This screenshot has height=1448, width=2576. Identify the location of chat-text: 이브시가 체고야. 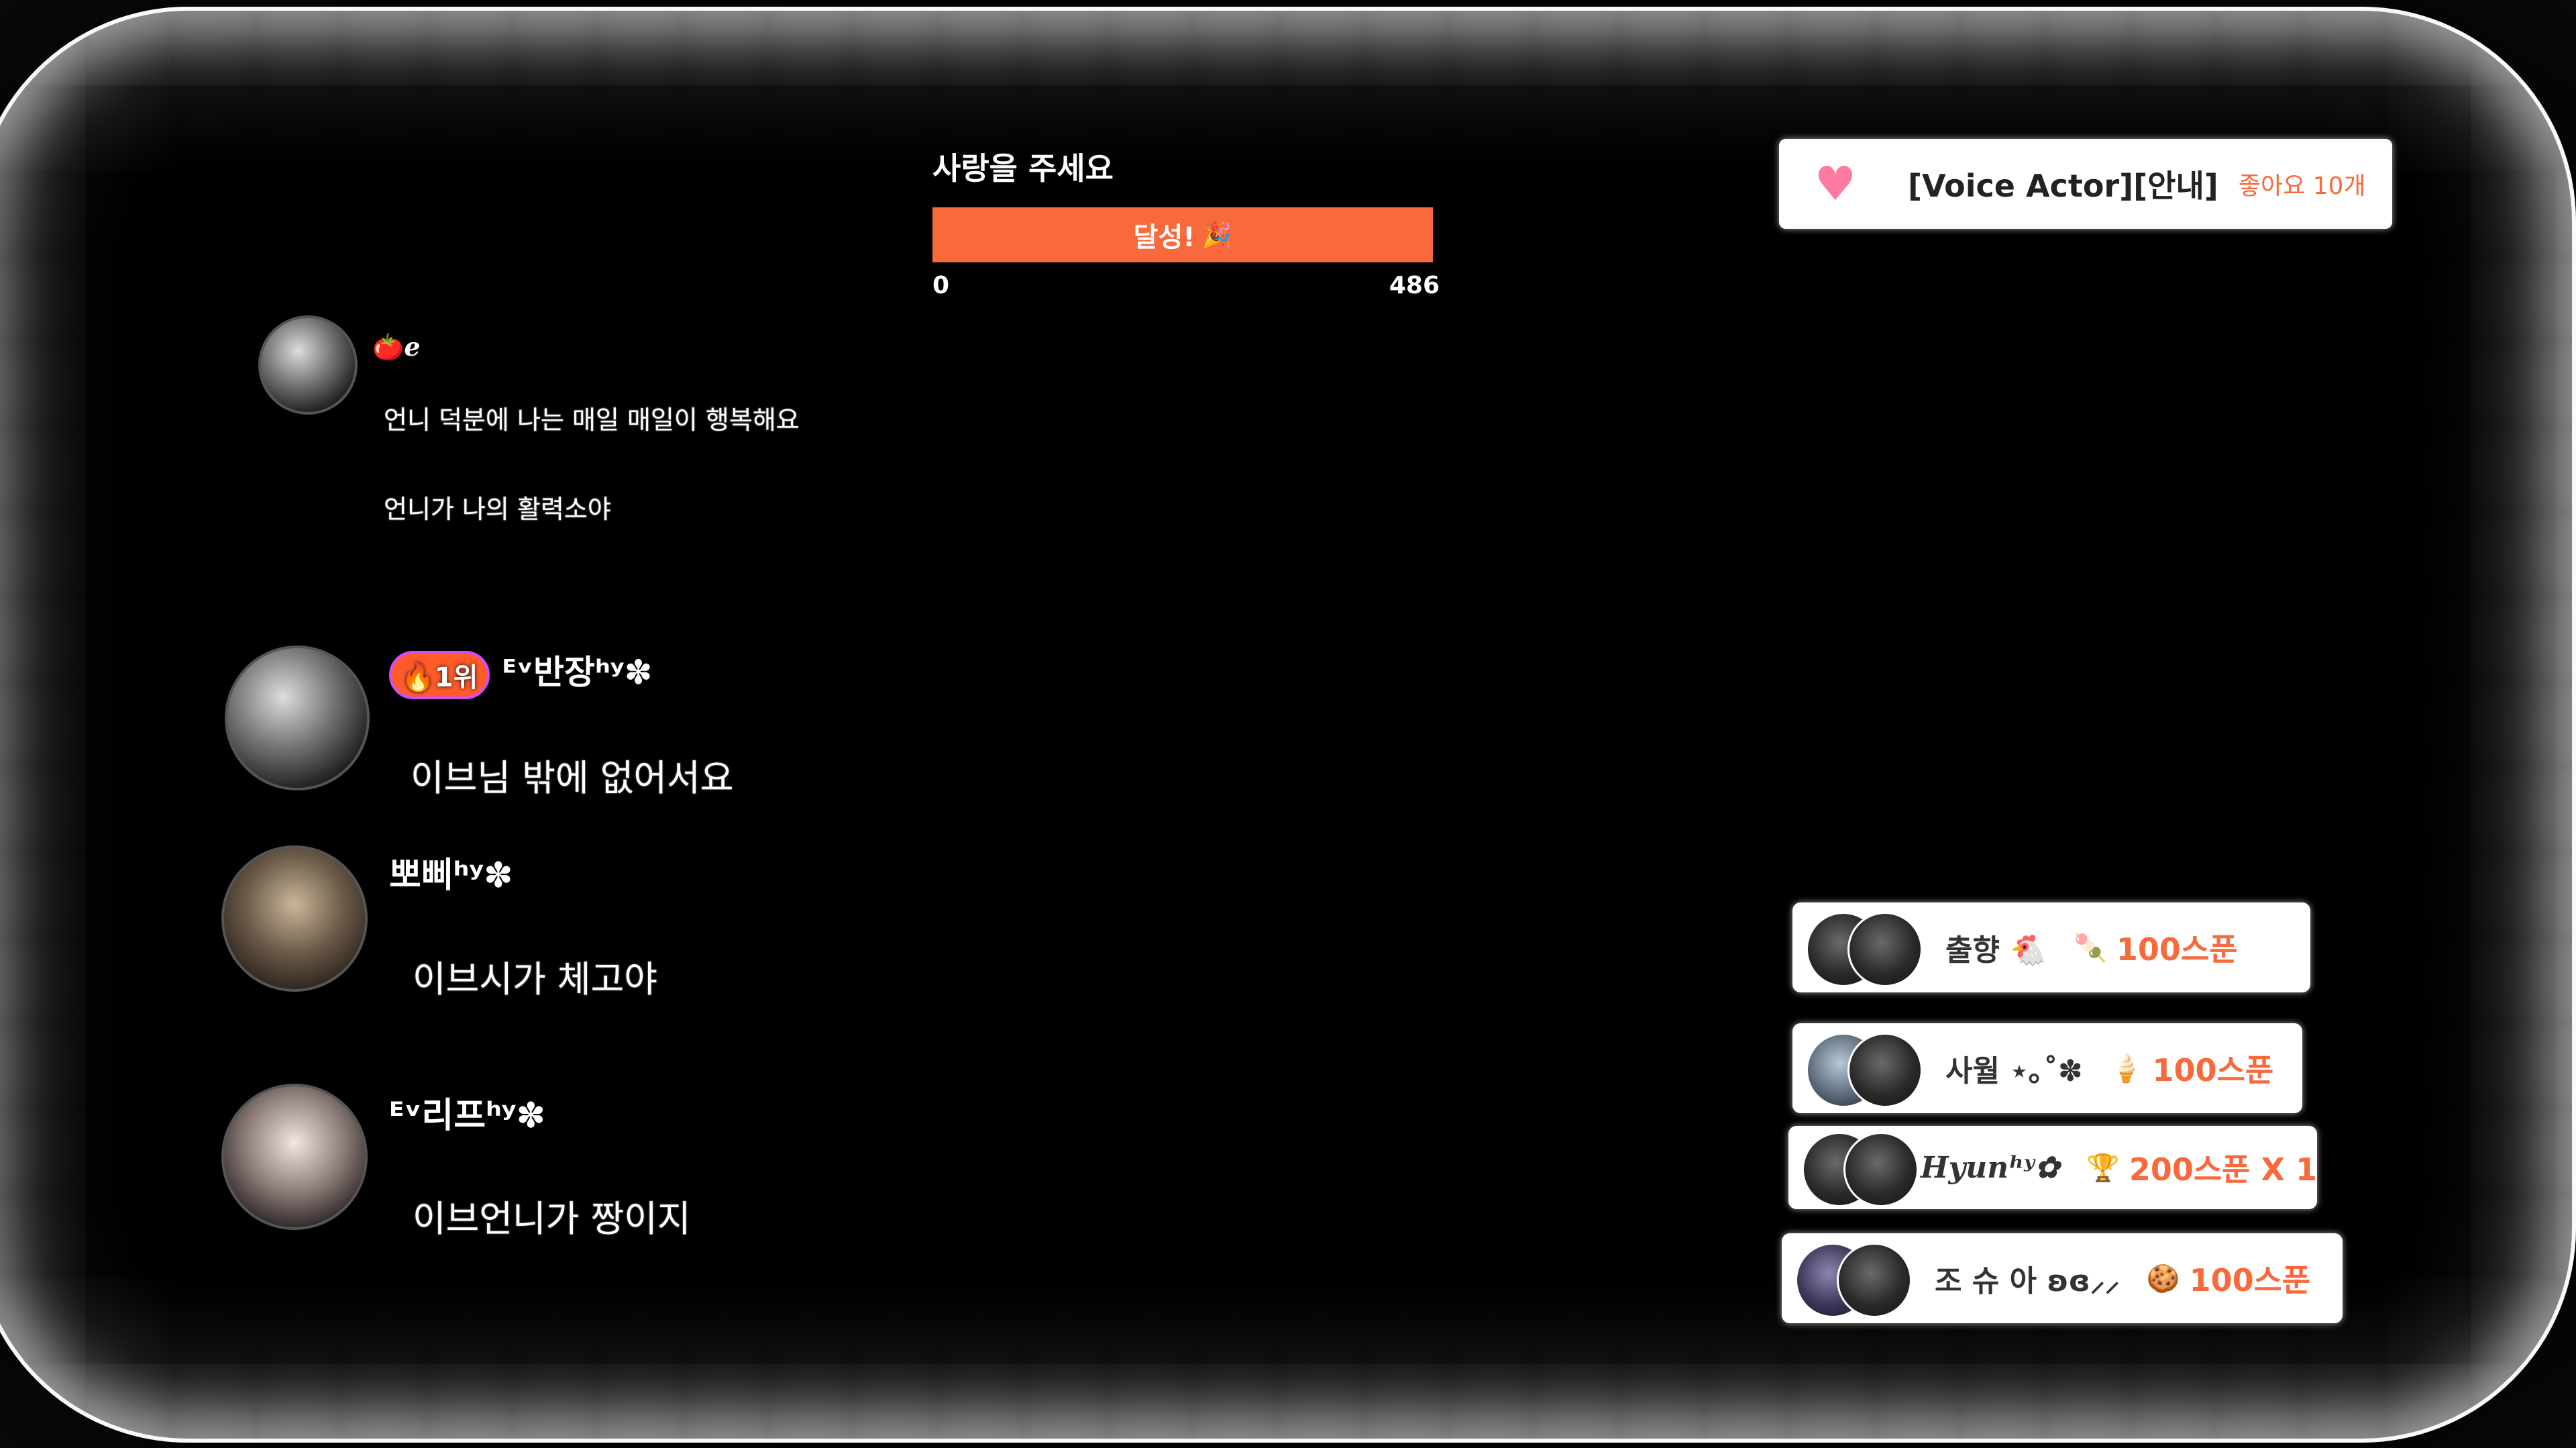
(535, 979).